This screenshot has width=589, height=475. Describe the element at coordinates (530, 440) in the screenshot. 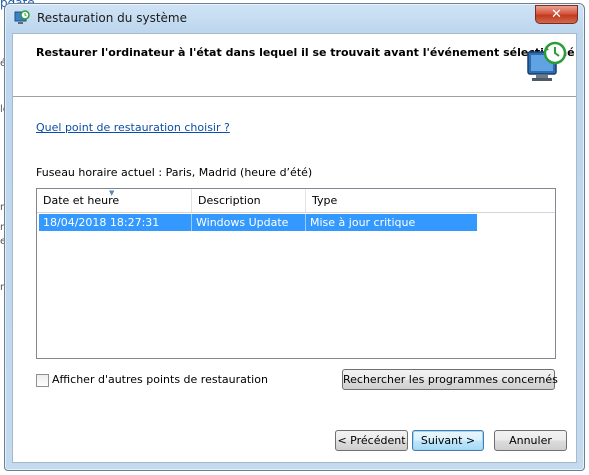

I see `cancel-button: Annuler` at that location.